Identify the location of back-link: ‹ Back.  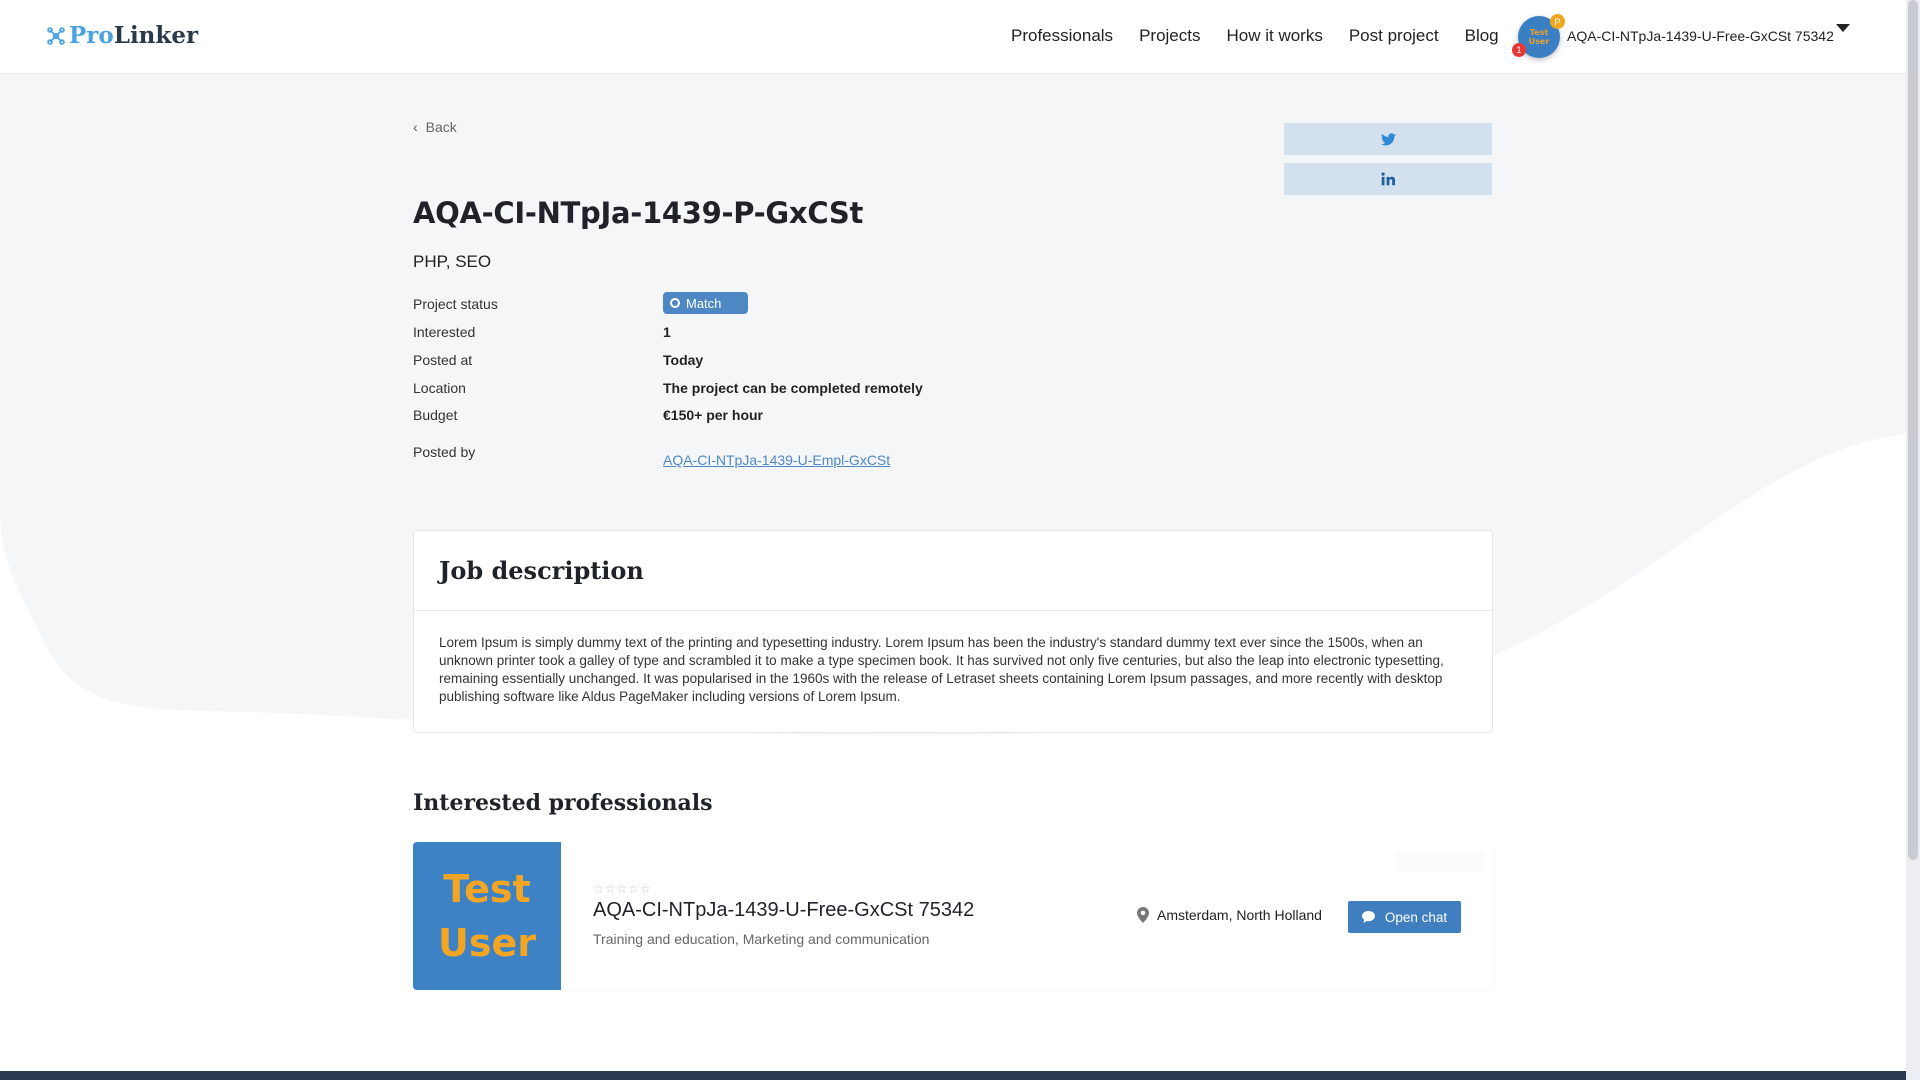
(435, 127).